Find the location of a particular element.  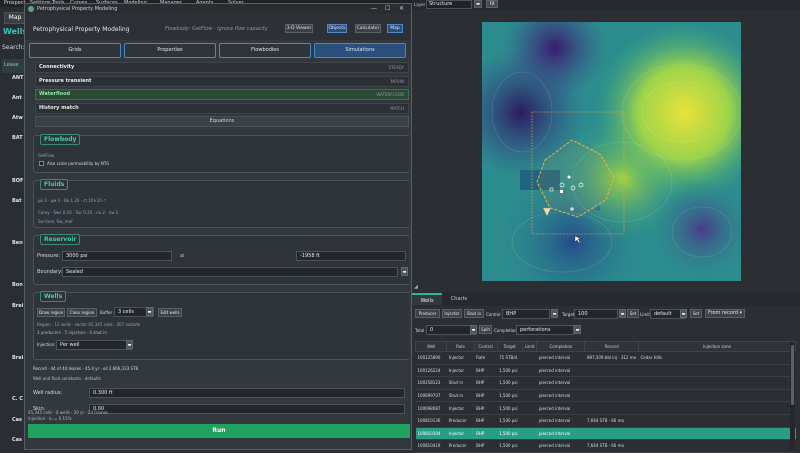

tab-map: Map is located at coordinates (15, 18).